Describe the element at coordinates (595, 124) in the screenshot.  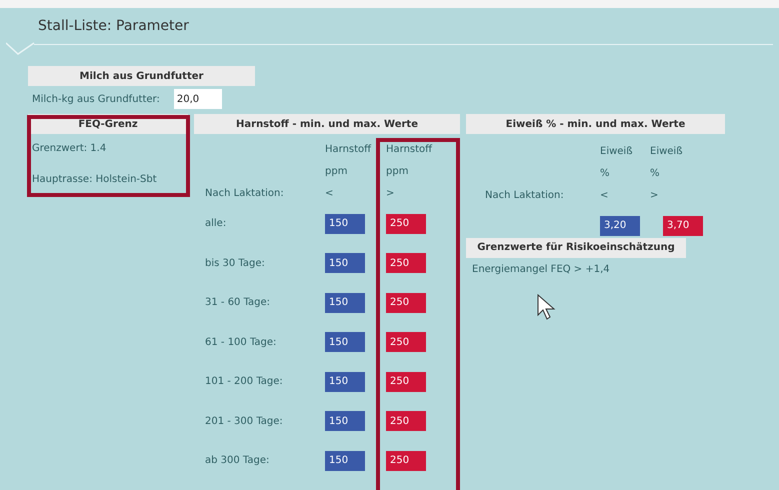
I see `section-header: Eiweiß % - min. und max. Werte` at that location.